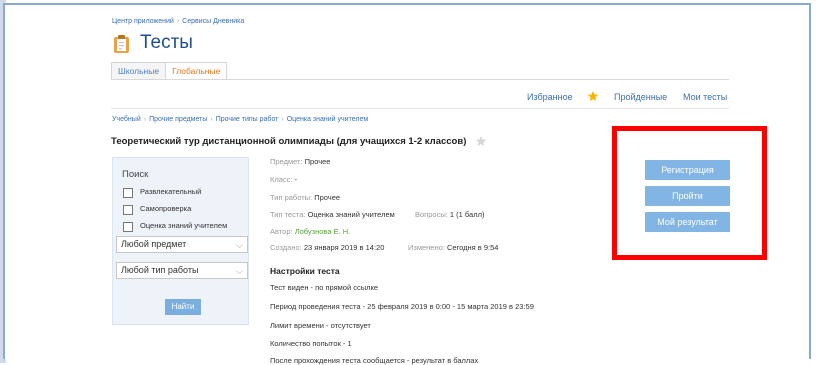  What do you see at coordinates (305, 271) in the screenshot?
I see `test-settings-title: Настройки теста` at bounding box center [305, 271].